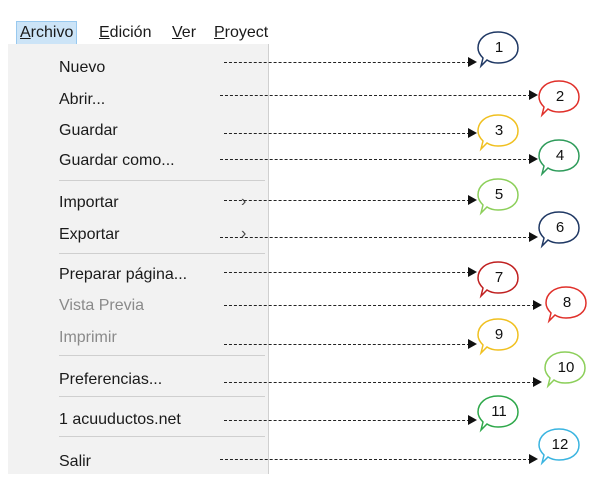 The height and width of the screenshot is (492, 610). Describe the element at coordinates (89, 234) in the screenshot. I see `menu-item-label: Exportar` at that location.